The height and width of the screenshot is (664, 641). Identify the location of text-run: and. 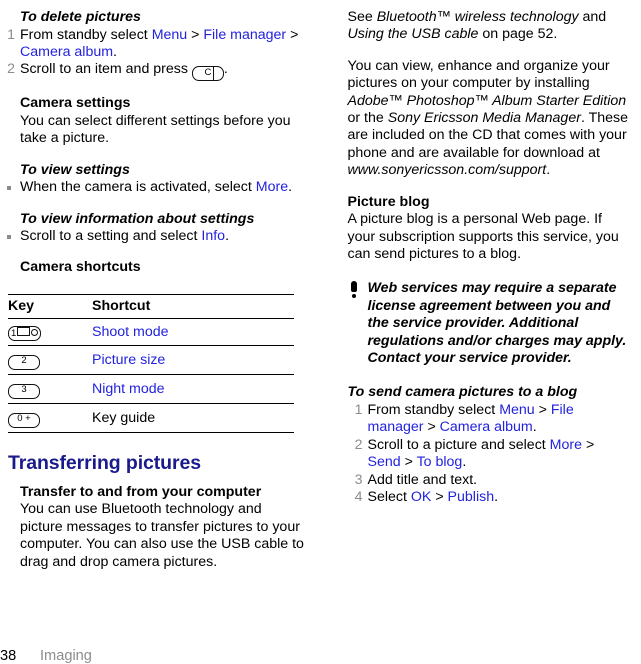
(593, 17).